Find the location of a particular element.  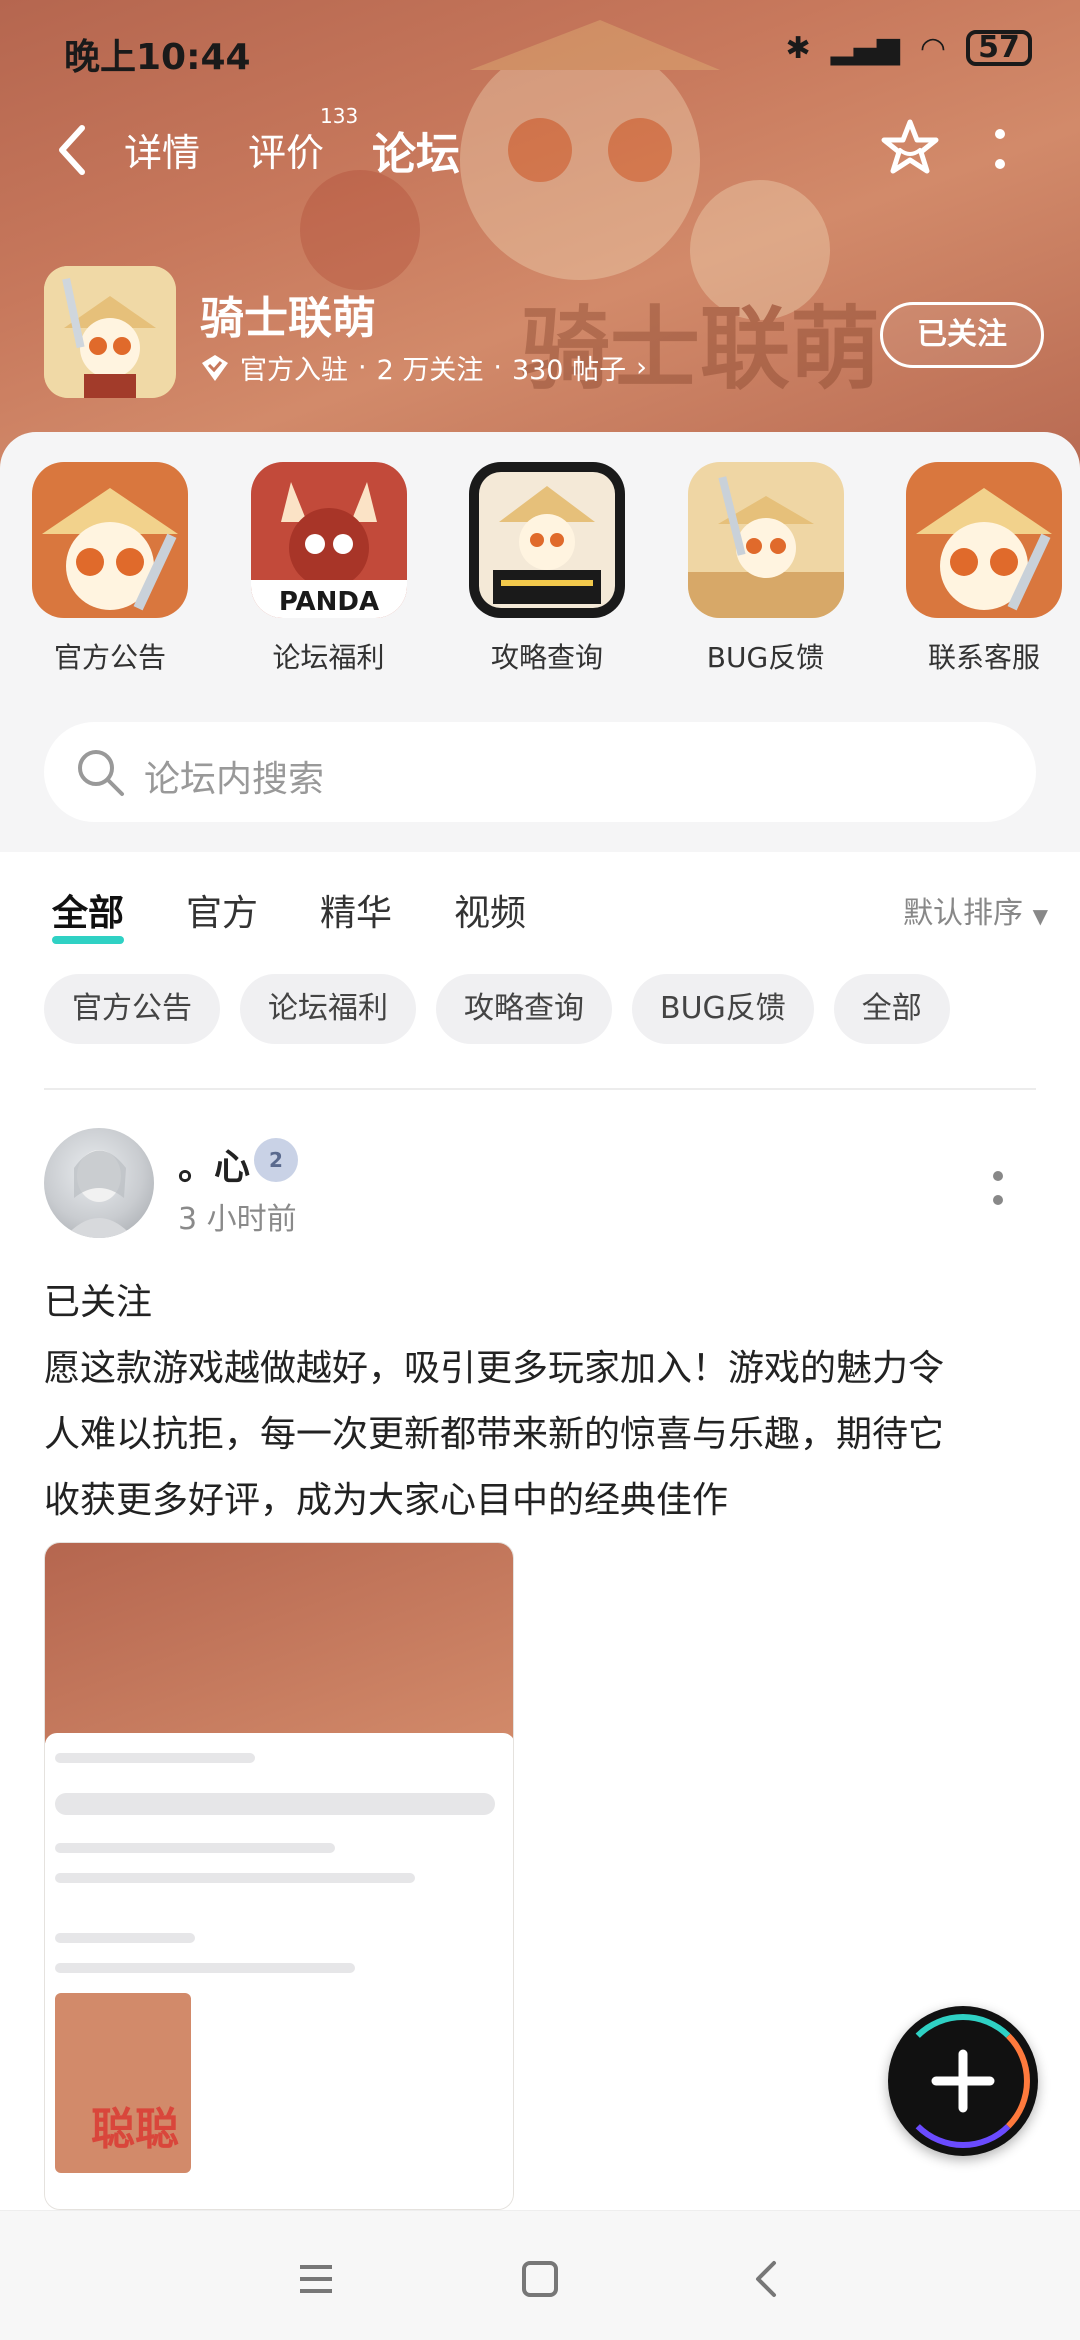

tab-forum: 论坛 is located at coordinates (416, 153).